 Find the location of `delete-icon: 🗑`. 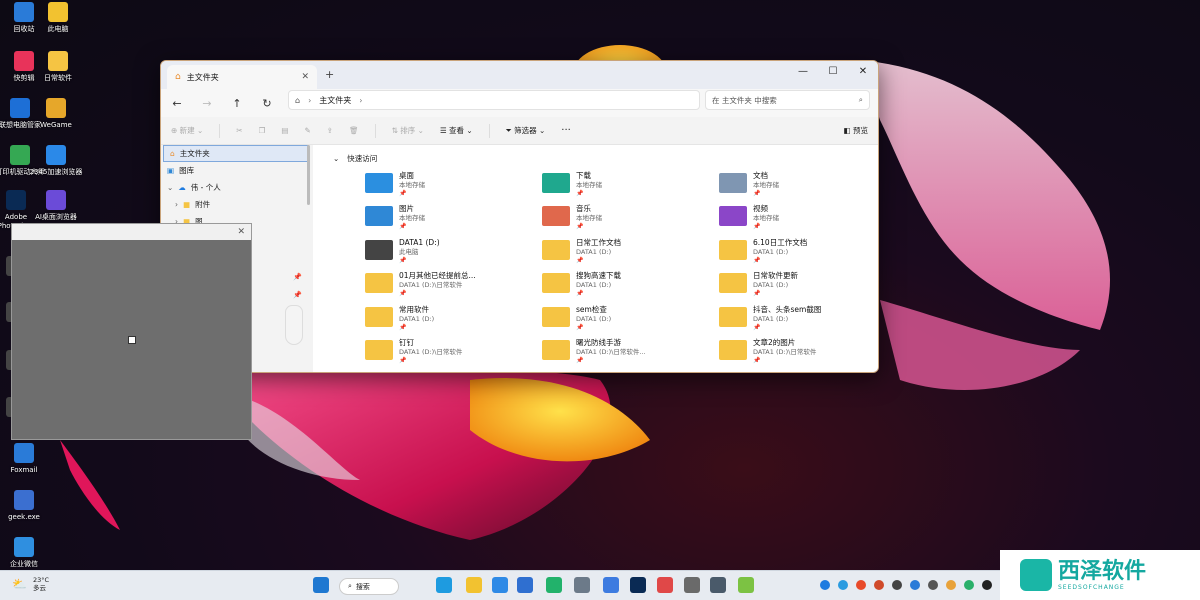

delete-icon: 🗑 is located at coordinates (354, 130).